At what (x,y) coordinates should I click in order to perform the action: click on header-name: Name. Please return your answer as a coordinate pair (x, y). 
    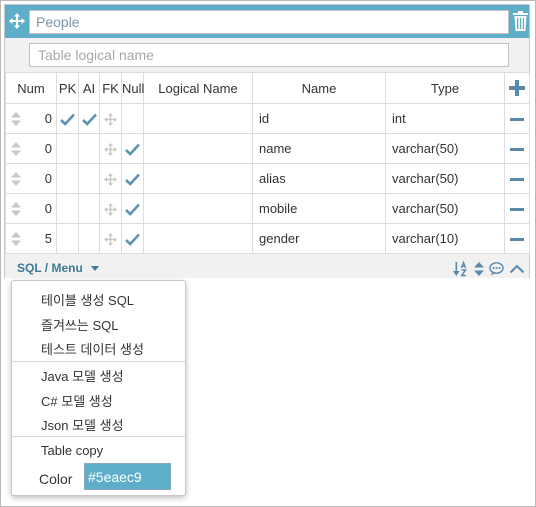
    Looking at the image, I should click on (319, 88).